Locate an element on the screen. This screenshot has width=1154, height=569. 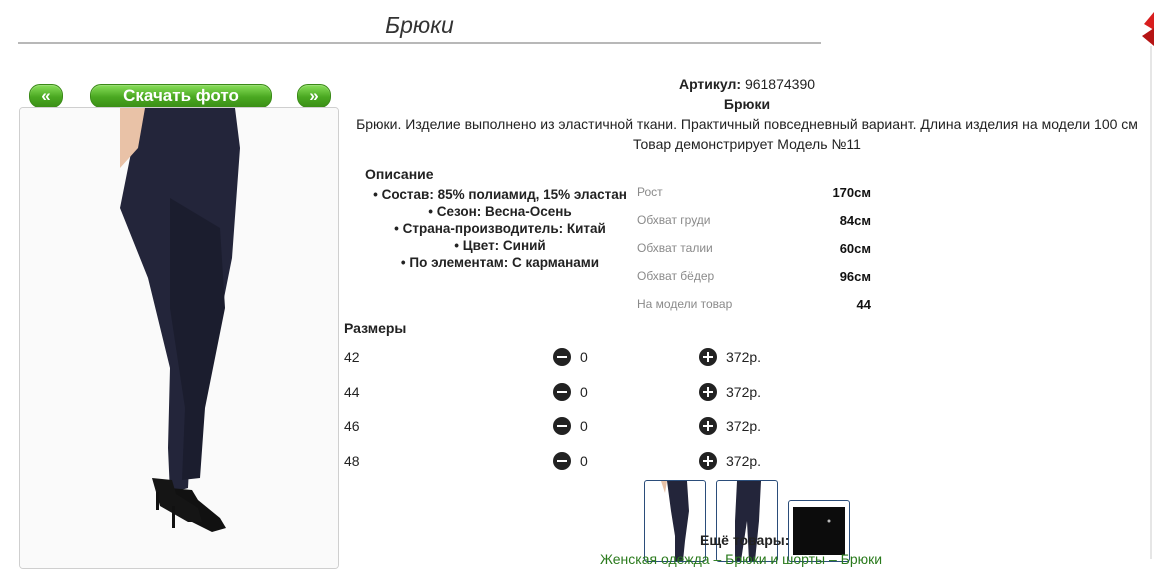
page-title: Брюки is located at coordinates (419, 26).